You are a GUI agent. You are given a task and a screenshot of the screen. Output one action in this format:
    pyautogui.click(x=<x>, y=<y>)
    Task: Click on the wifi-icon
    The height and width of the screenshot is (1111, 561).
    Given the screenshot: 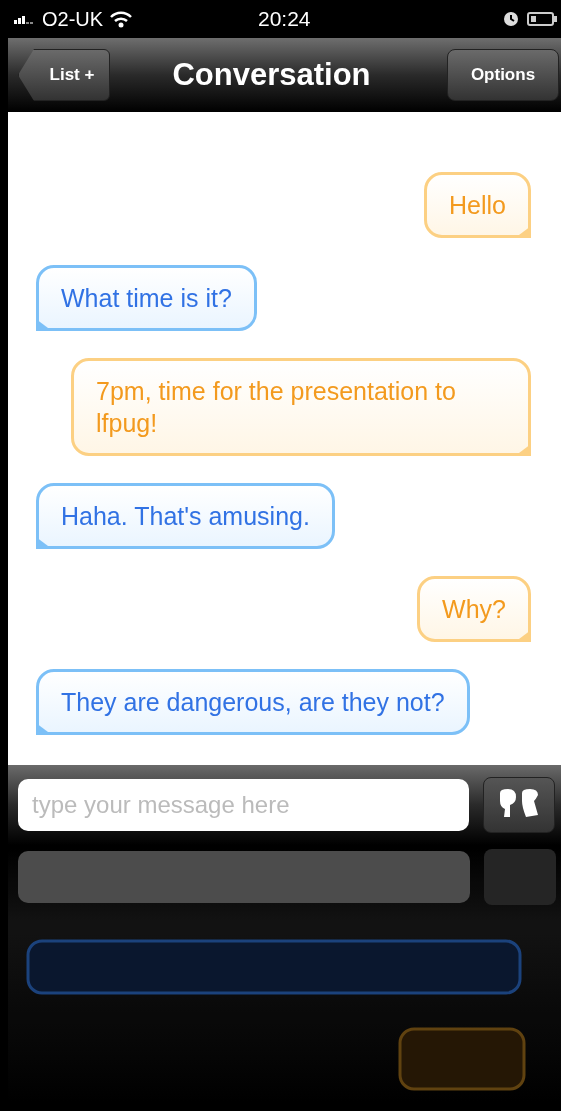 What is the action you would take?
    pyautogui.click(x=121, y=19)
    